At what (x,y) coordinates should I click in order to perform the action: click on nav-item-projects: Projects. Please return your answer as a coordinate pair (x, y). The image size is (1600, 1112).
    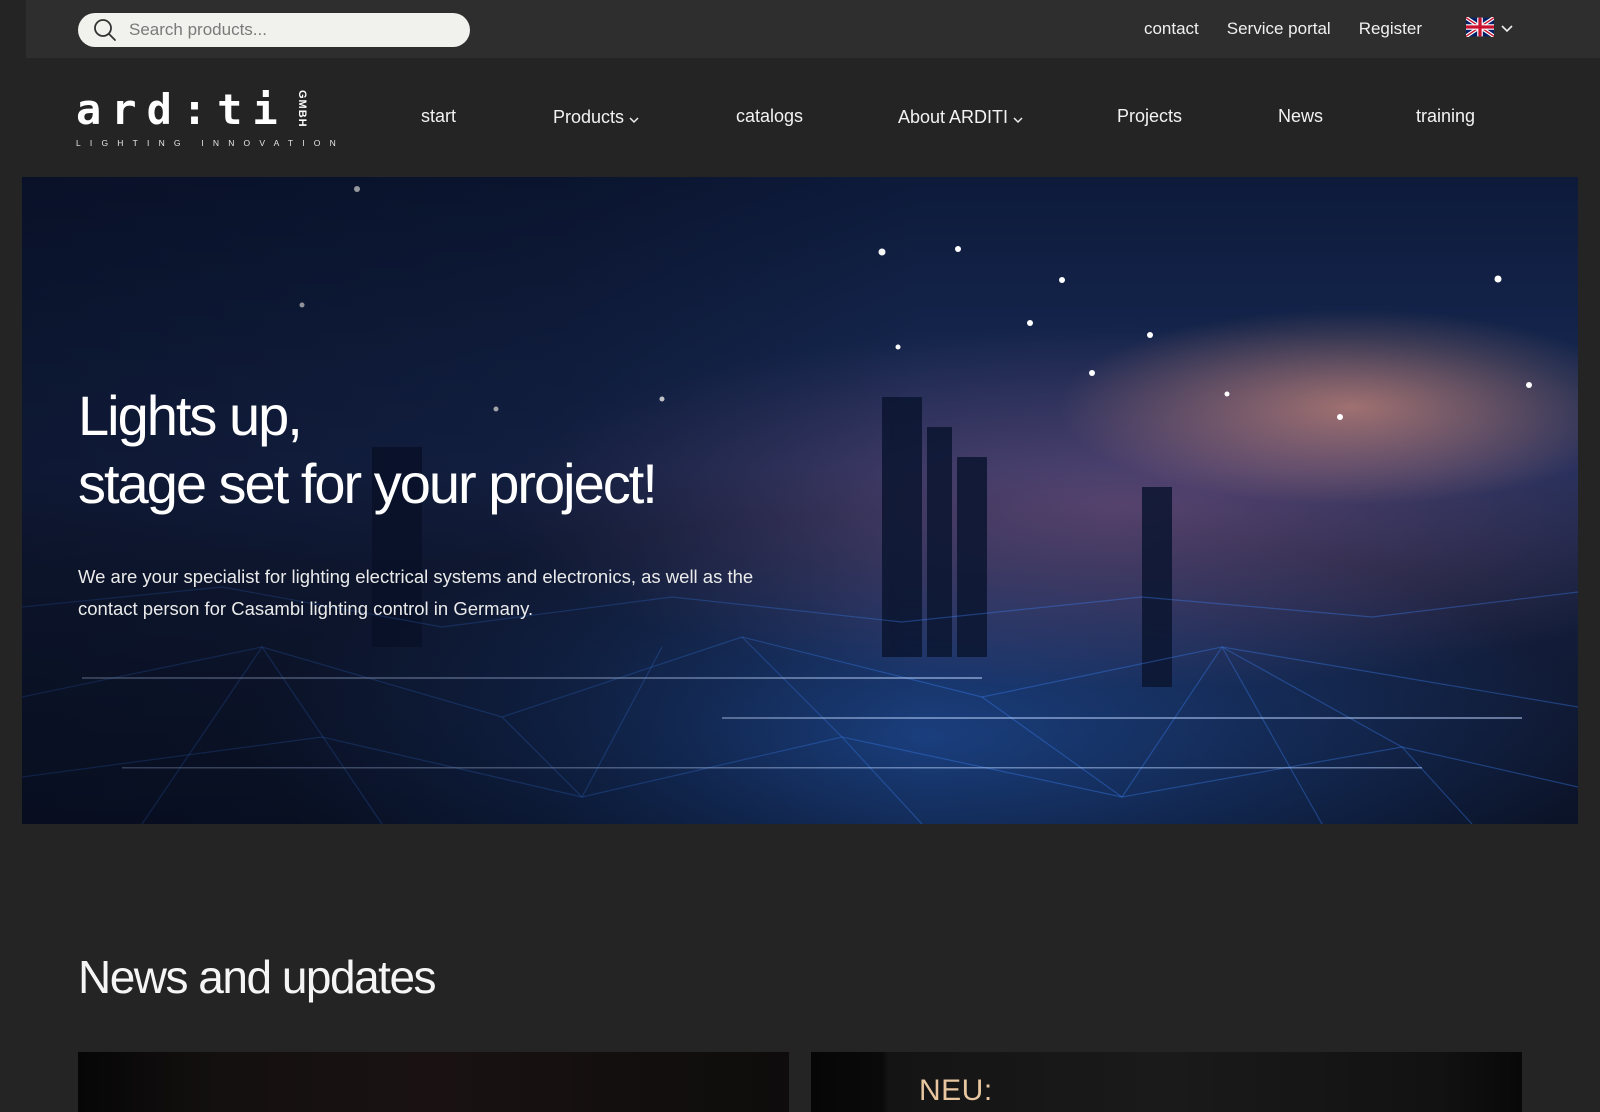
    Looking at the image, I should click on (1149, 116).